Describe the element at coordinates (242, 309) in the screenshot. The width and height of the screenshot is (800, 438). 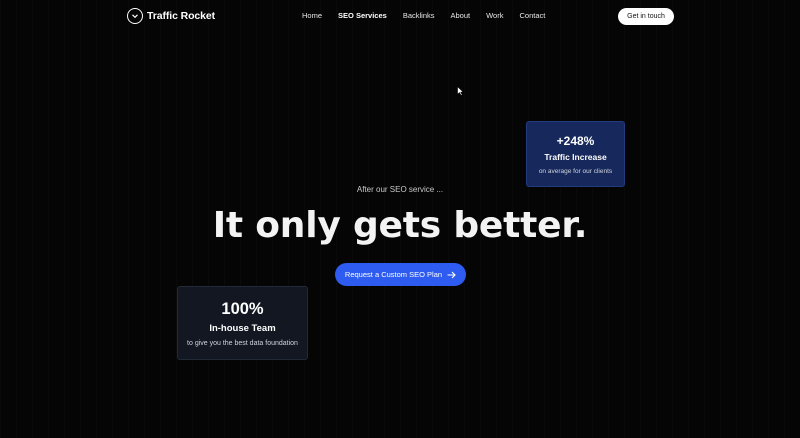
I see `stat-value: 100%` at that location.